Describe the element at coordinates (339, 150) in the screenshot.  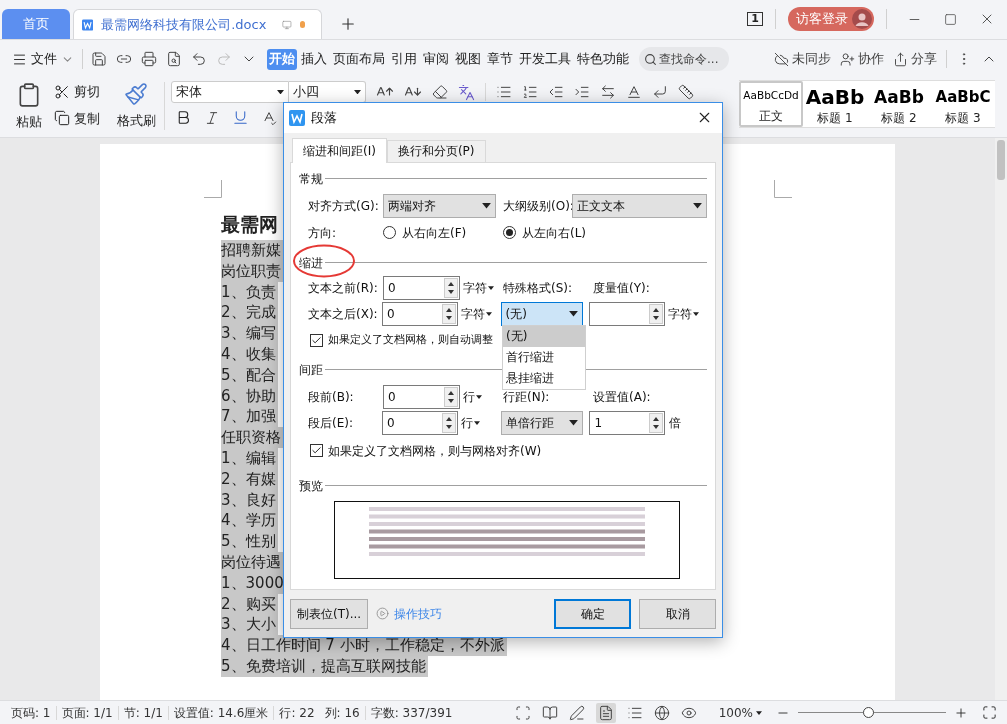
I see `dialog-tab: 缩进和间距(I)` at that location.